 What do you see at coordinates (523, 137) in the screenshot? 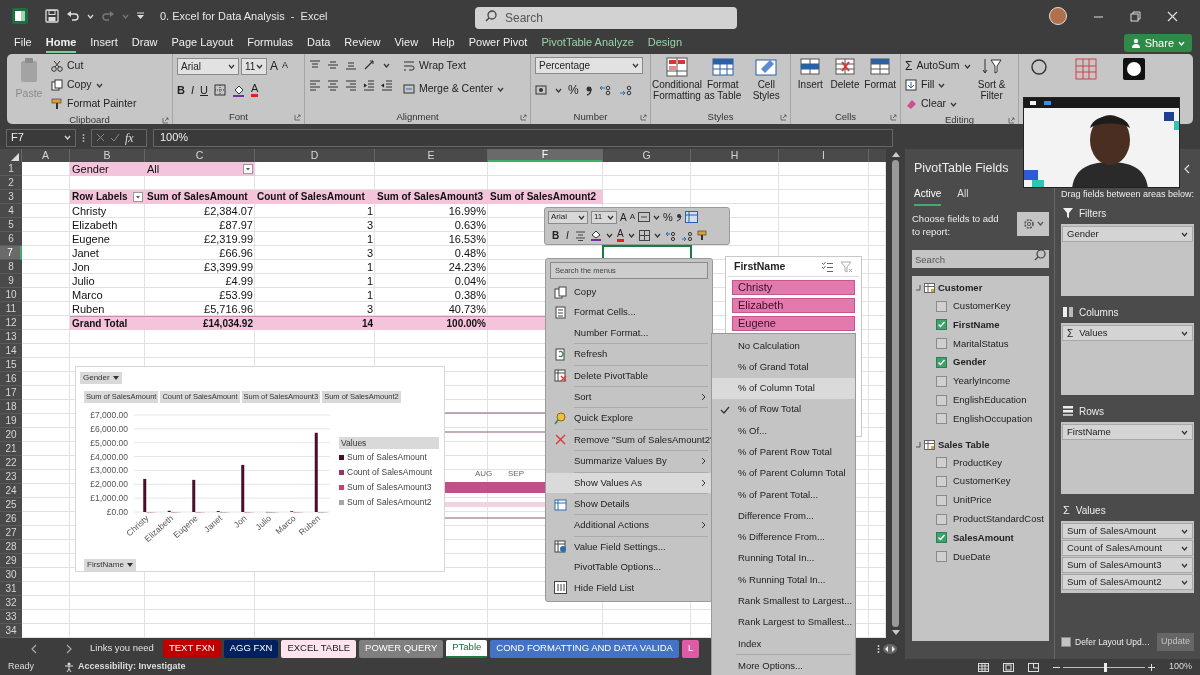
I see `formula-input: 100%` at bounding box center [523, 137].